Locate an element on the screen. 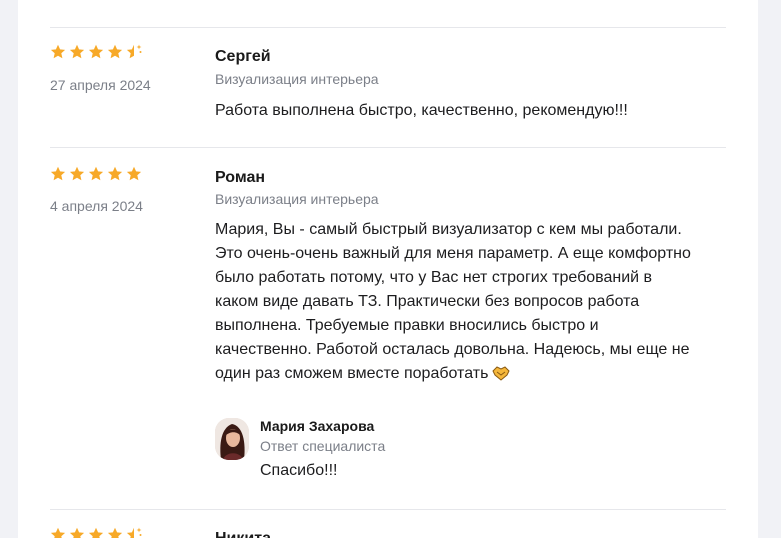 The image size is (781, 538). reply-text: Спасибо!!! is located at coordinates (299, 470).